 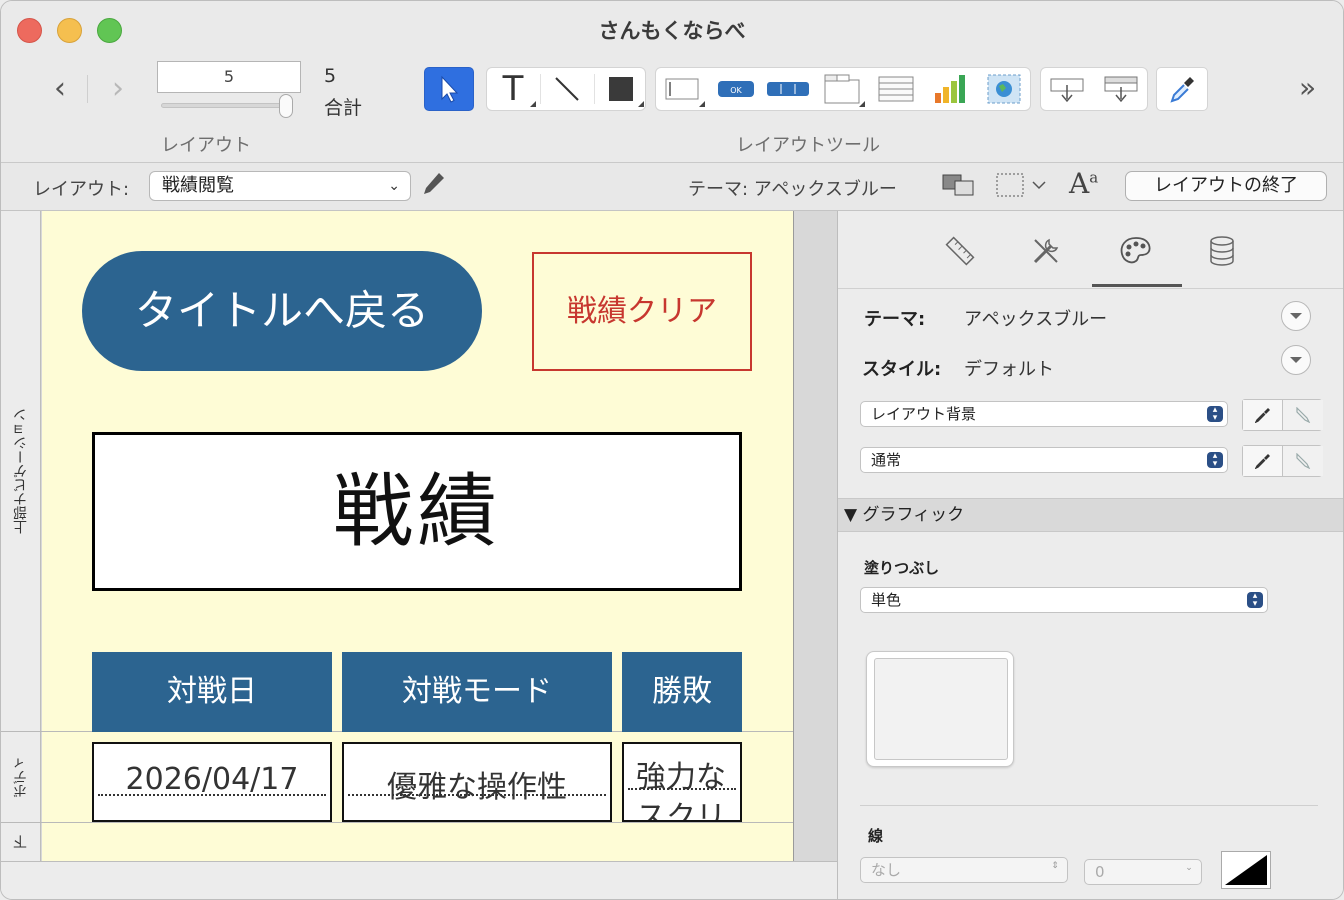 I want to click on style-eyedropper-pair, so click(x=1282, y=415).